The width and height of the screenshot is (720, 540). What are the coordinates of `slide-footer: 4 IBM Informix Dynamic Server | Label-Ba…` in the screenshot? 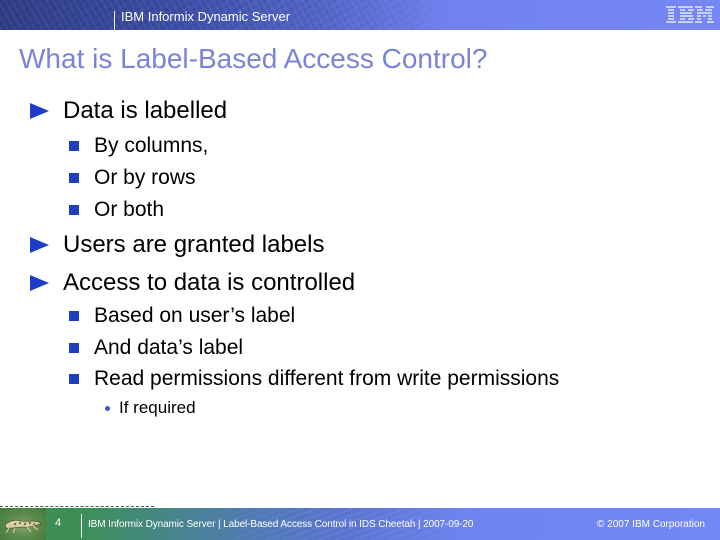 It's located at (360, 524).